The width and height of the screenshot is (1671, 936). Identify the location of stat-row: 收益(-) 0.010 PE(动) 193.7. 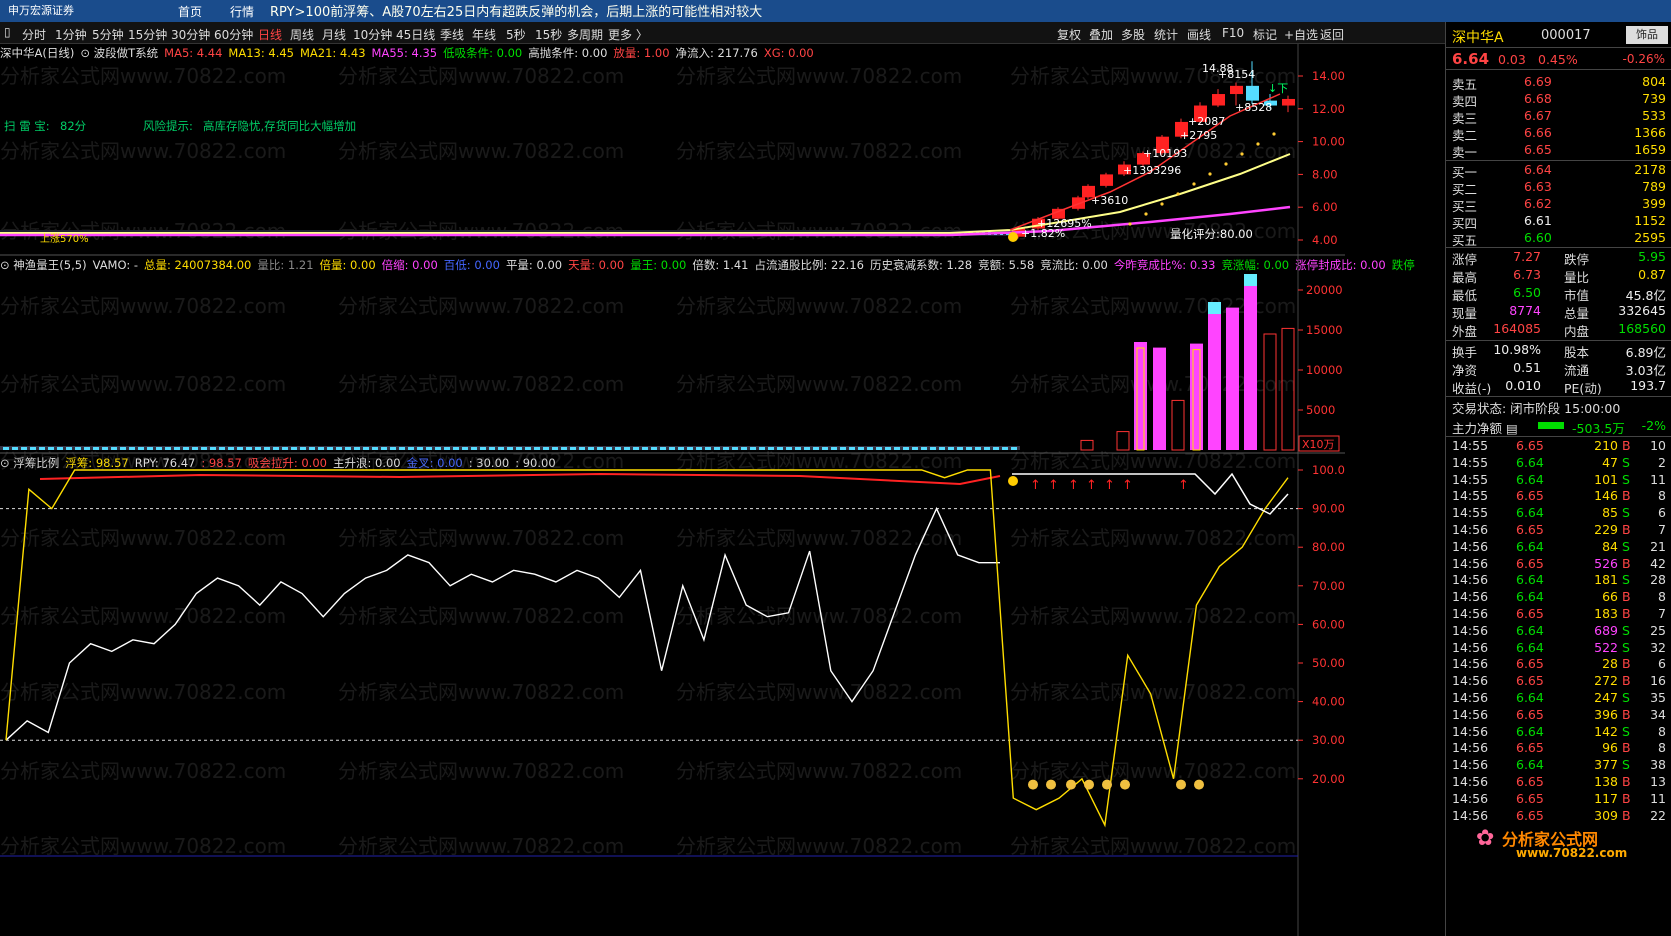
(1559, 387).